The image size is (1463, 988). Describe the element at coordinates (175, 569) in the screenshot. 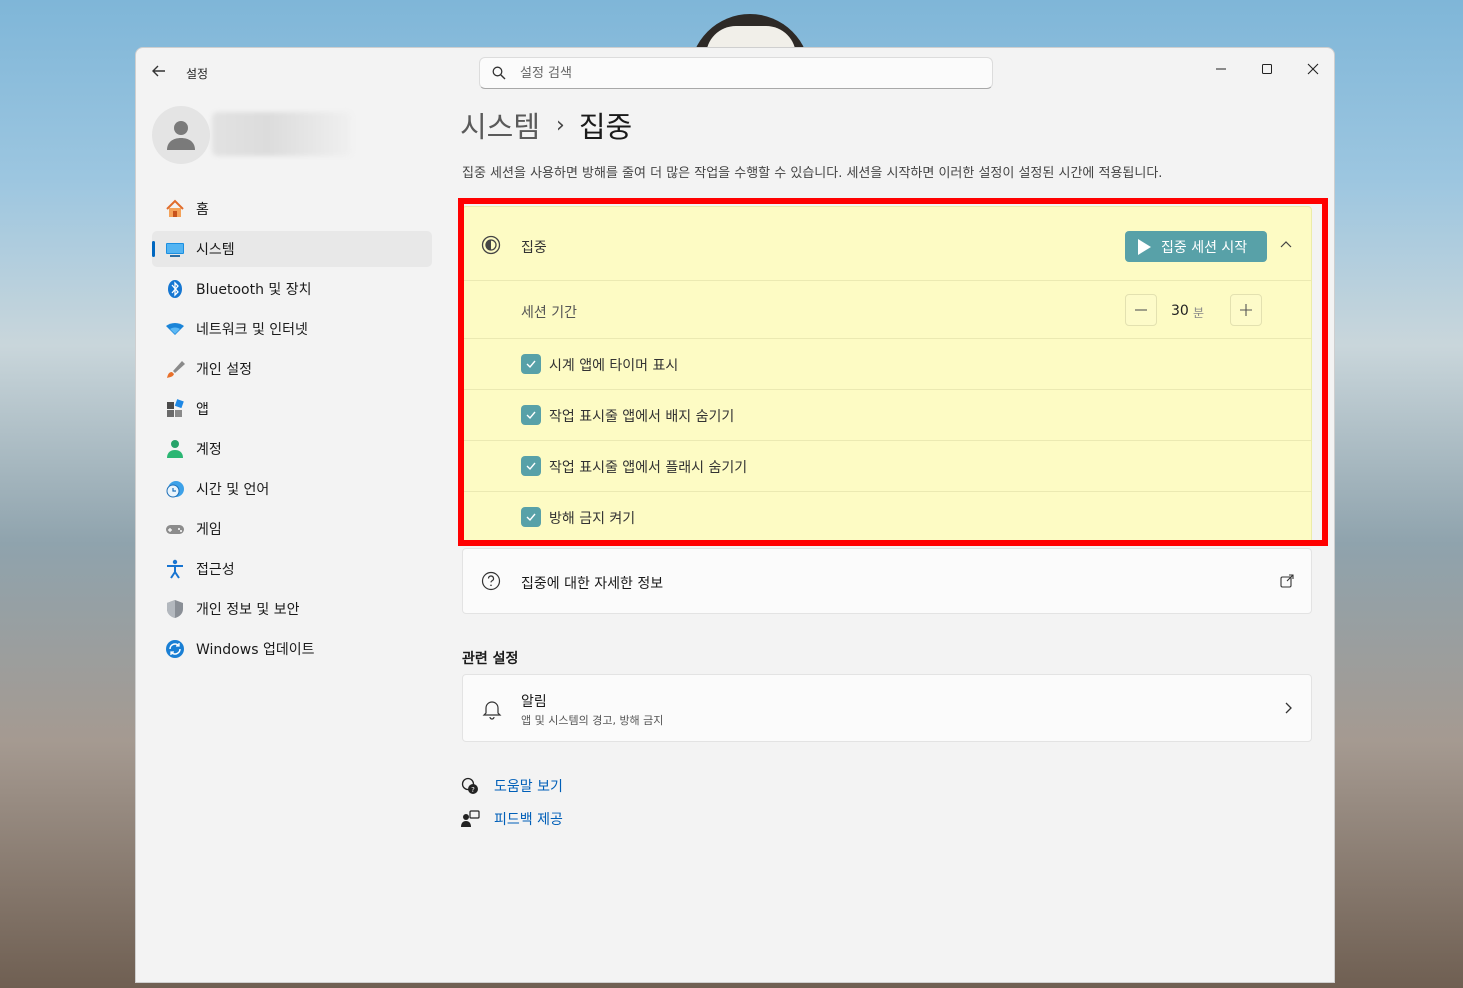

I see `accessibility-icon` at that location.